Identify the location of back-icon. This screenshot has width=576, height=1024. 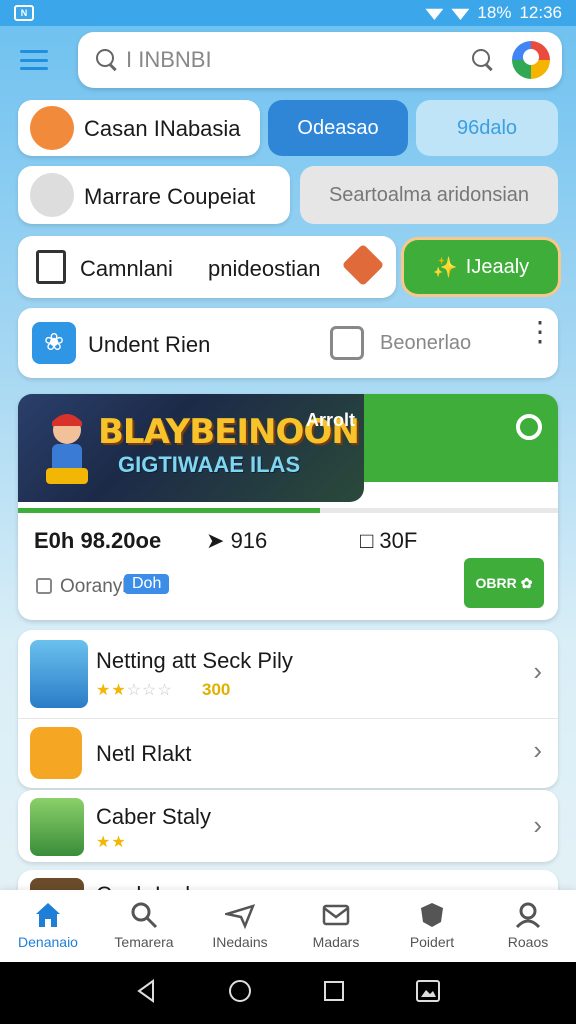
(146, 993).